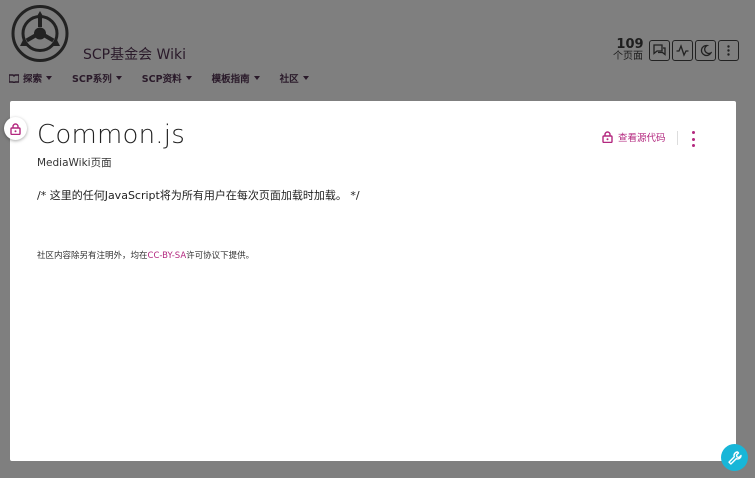  I want to click on nav-templates-label: 模板指南, so click(230, 79).